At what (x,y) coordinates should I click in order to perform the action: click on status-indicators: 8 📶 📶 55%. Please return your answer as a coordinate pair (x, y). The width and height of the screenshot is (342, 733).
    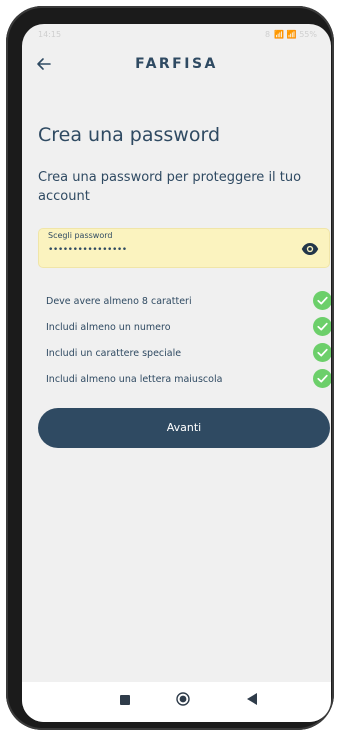
    Looking at the image, I should click on (290, 34).